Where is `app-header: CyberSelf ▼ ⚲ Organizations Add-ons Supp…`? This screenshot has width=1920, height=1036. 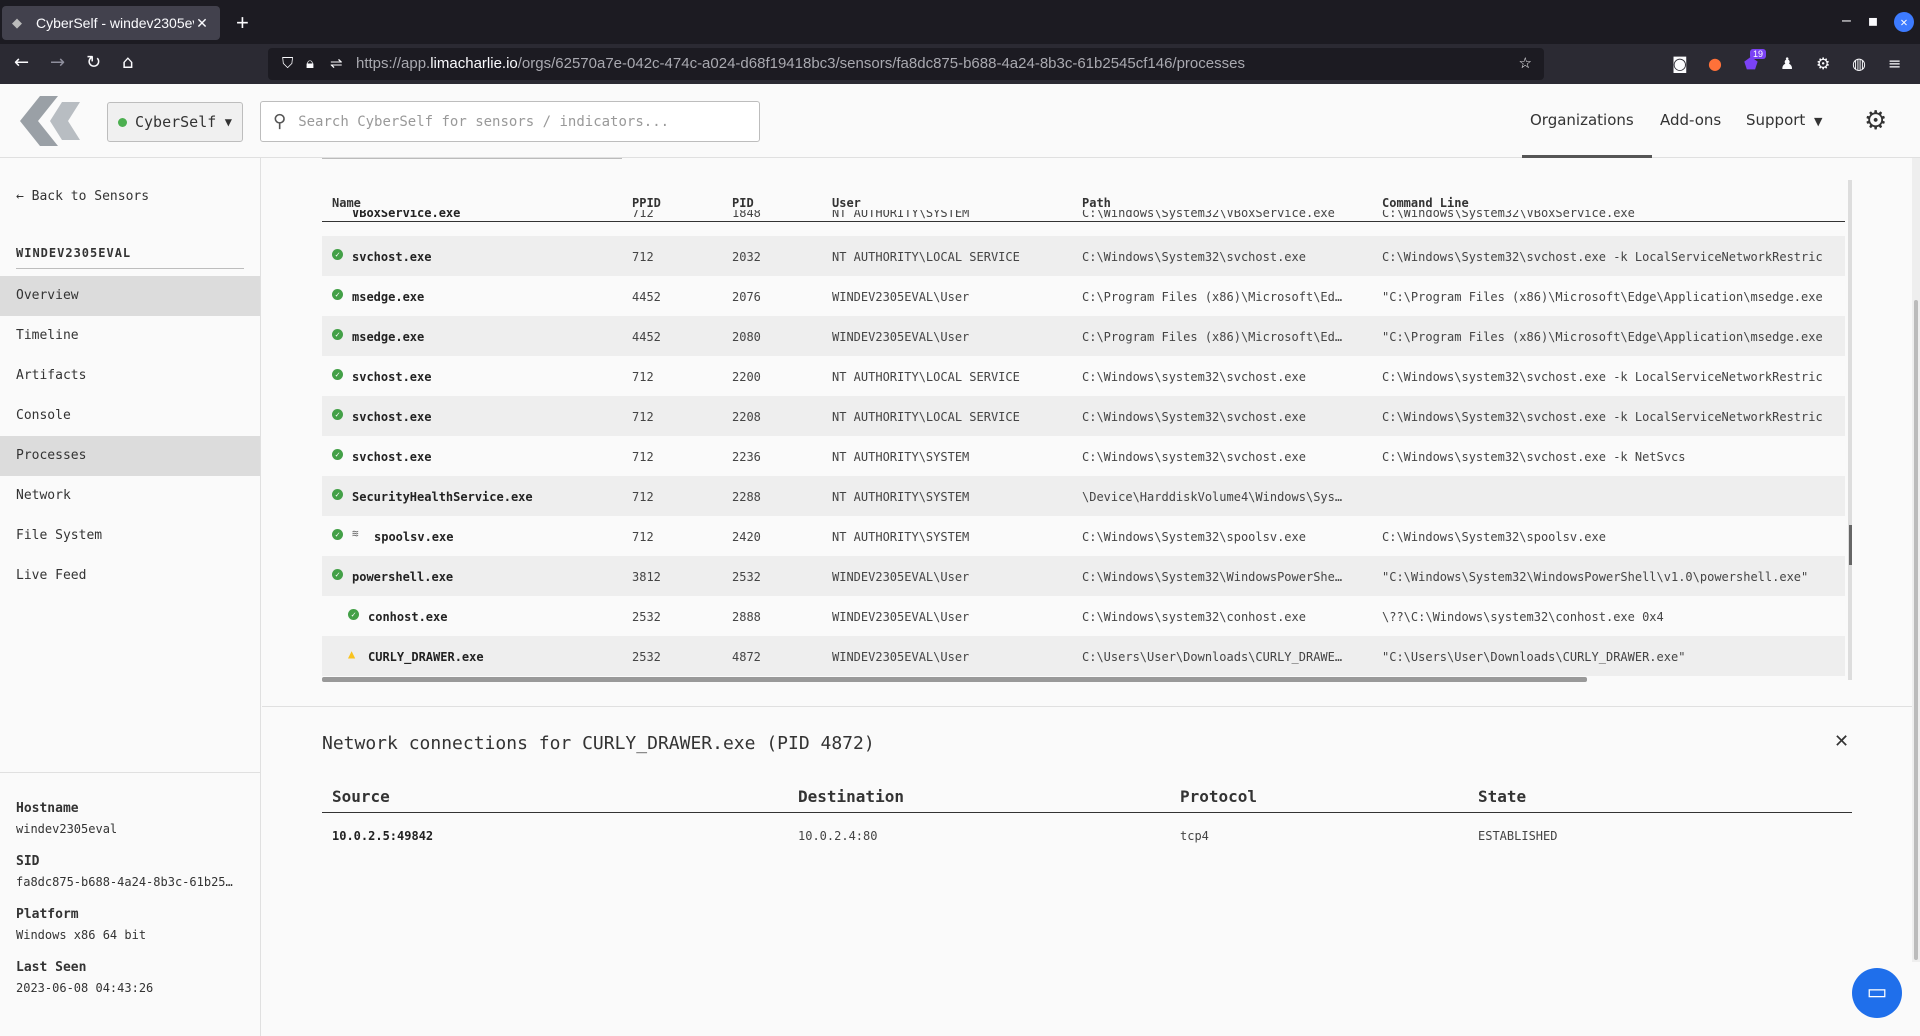
app-header: CyberSelf ▼ ⚲ Organizations Add-ons Supp… is located at coordinates (960, 121).